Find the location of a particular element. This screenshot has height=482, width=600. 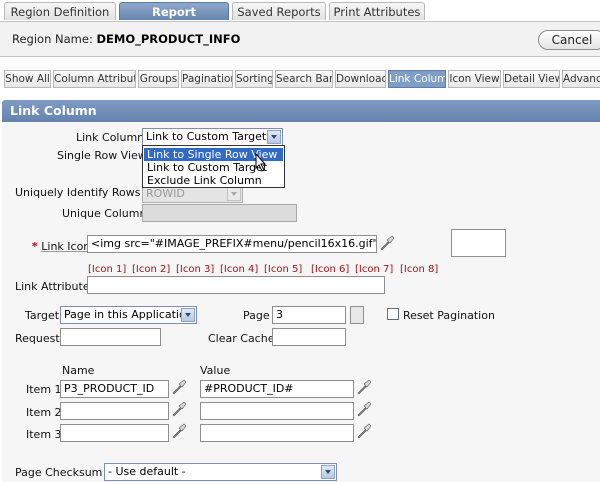

link-column-selected: Link to Custom Target is located at coordinates (206, 136).